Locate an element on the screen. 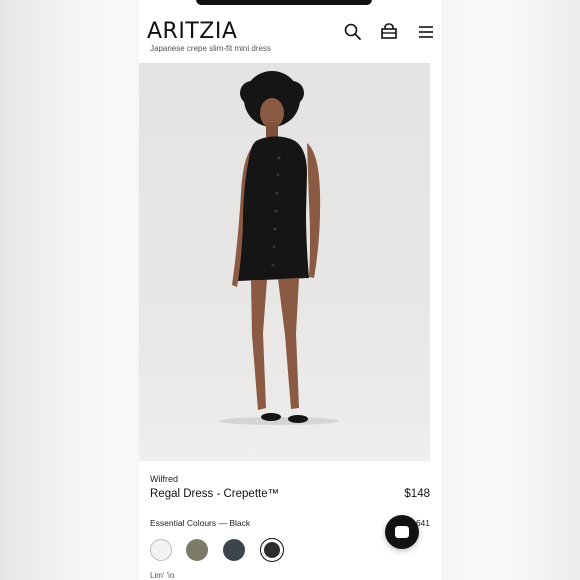 Image resolution: width=580 pixels, height=580 pixels. chat-bubble-icon is located at coordinates (402, 532).